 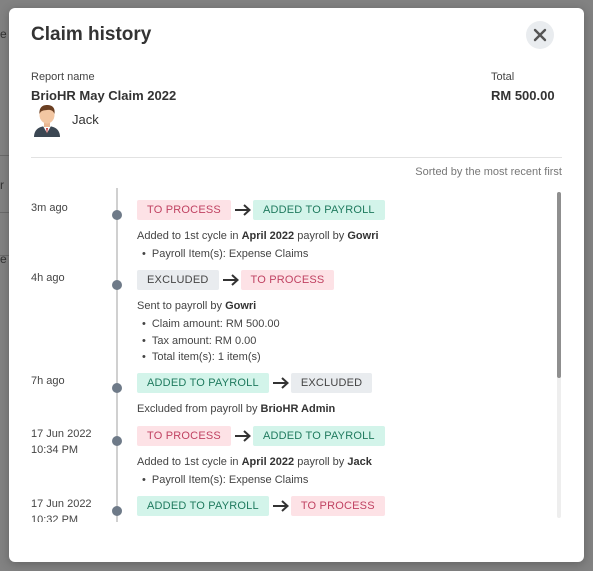 I want to click on modal-title: Claim history, so click(x=91, y=34).